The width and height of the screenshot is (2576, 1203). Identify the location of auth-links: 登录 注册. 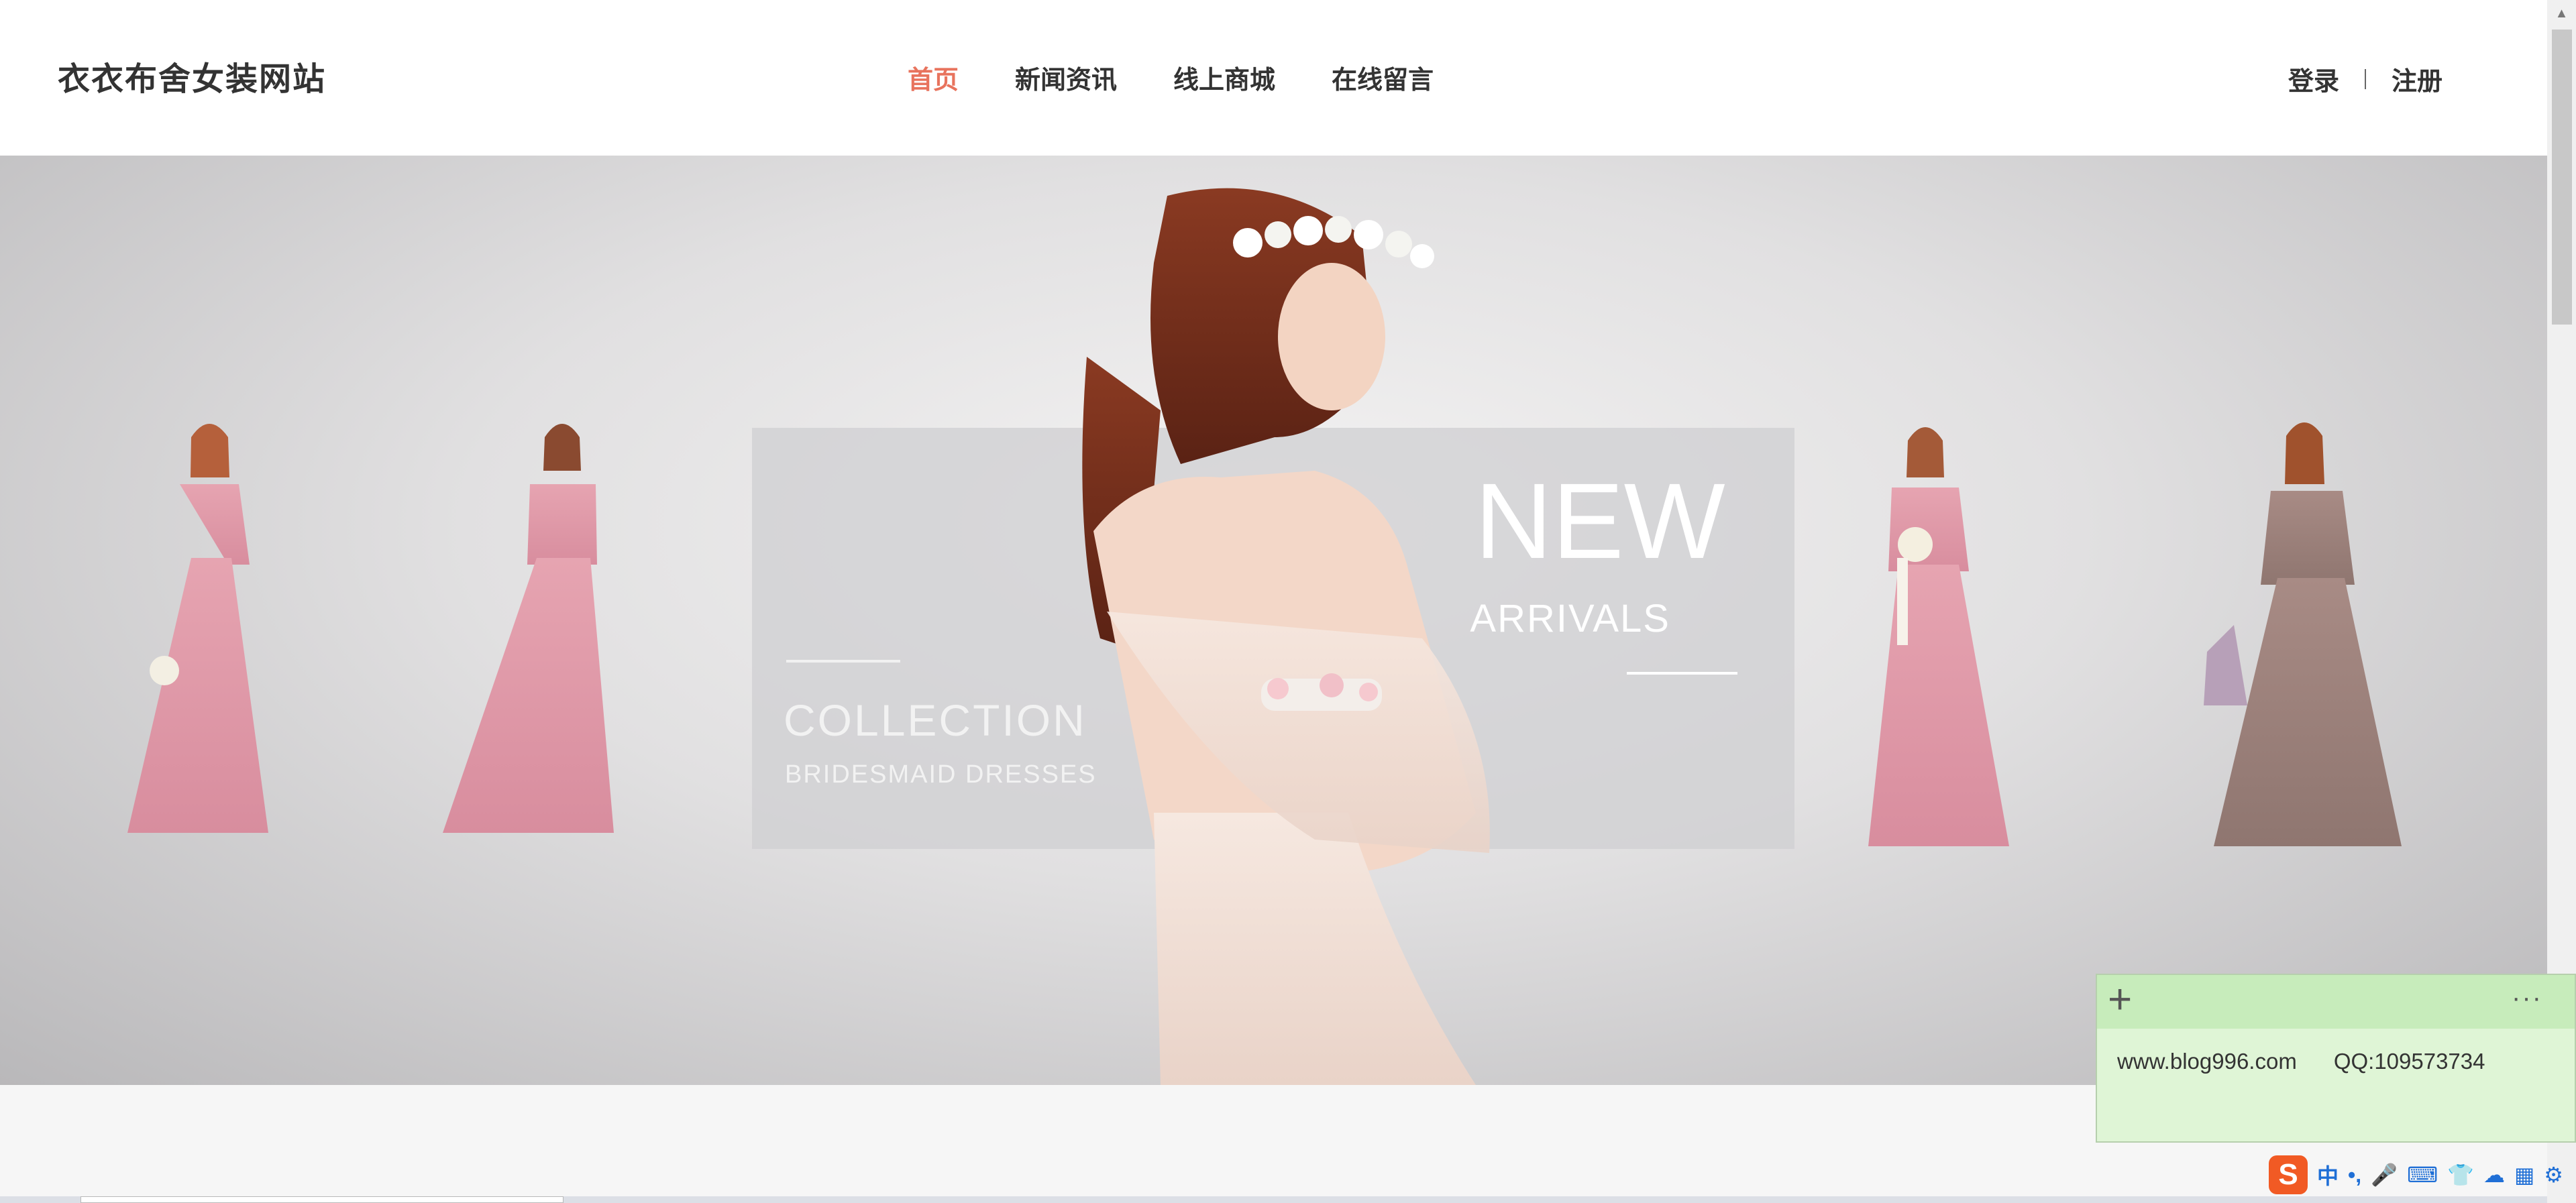
(2365, 78).